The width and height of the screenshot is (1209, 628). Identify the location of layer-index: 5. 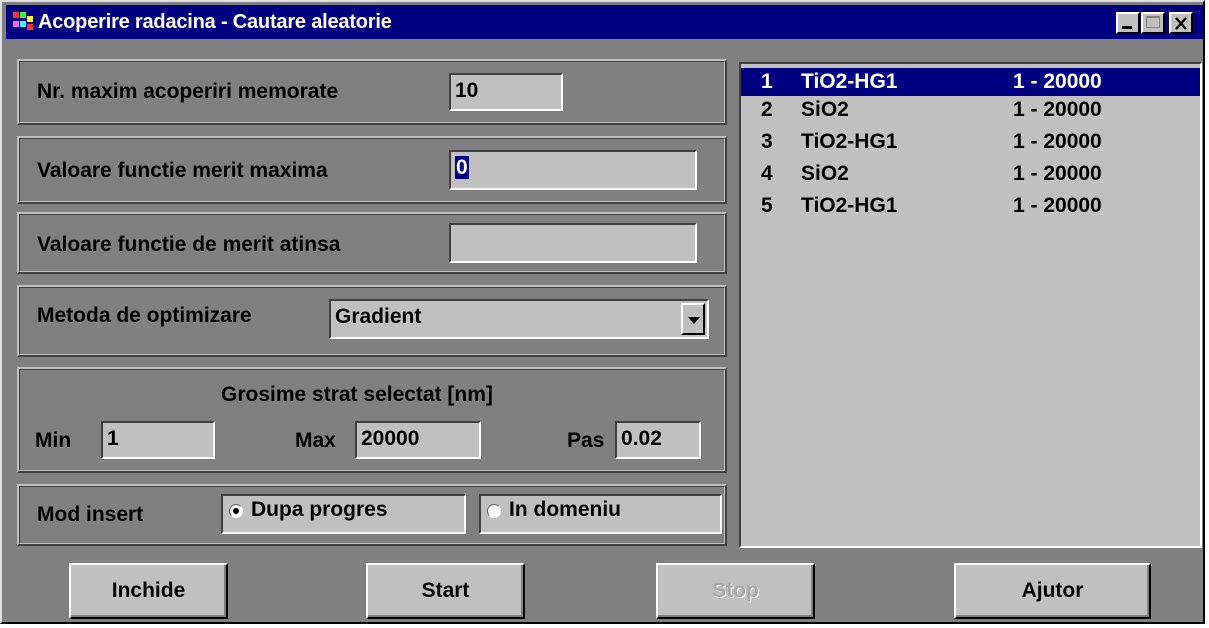
(767, 205).